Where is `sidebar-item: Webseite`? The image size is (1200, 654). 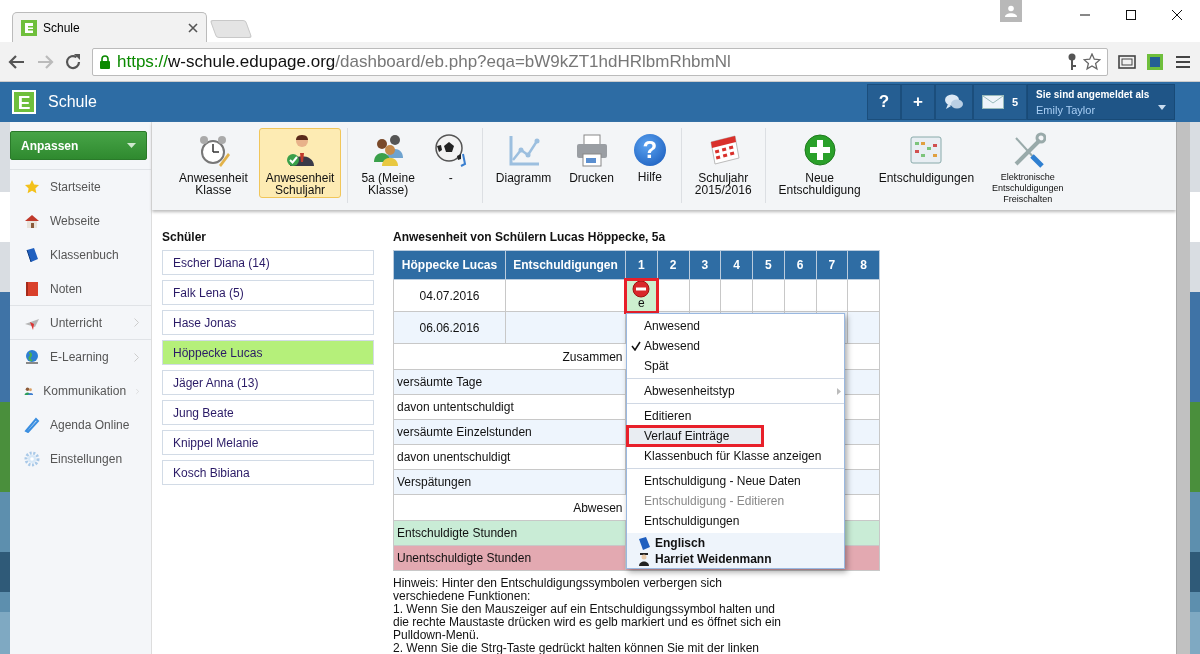
sidebar-item: Webseite is located at coordinates (80, 221).